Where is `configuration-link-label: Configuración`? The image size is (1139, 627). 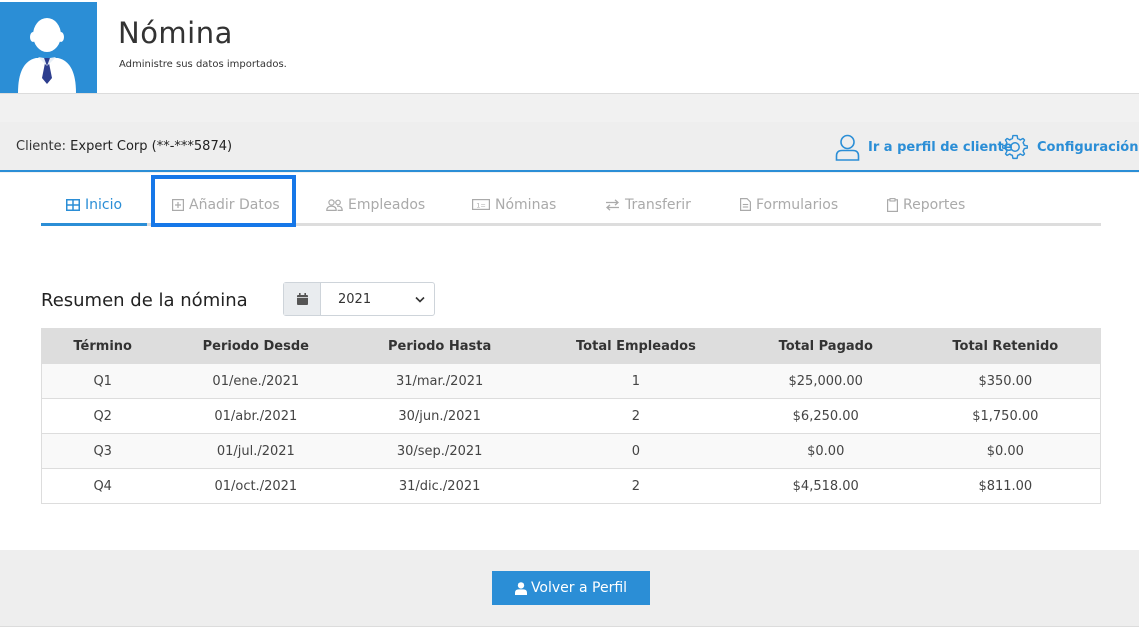 configuration-link-label: Configuración is located at coordinates (1088, 147).